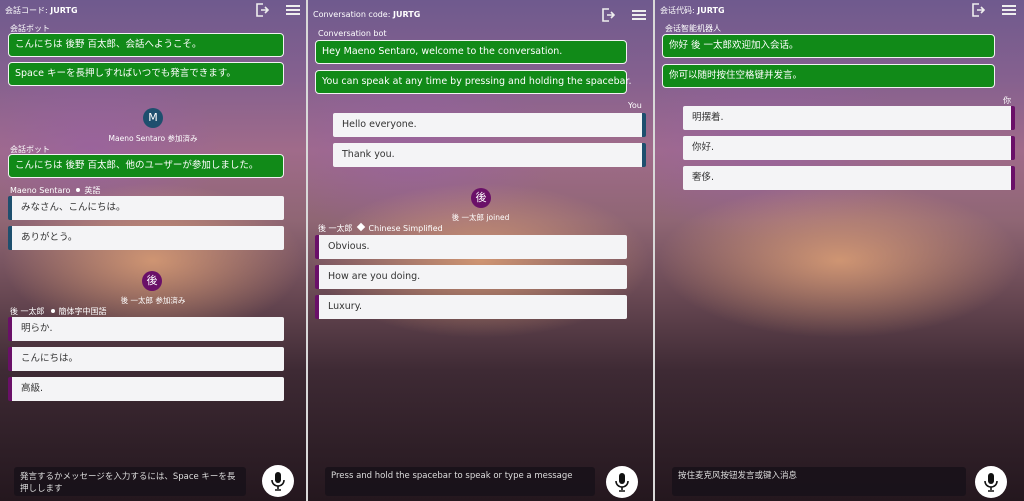  I want to click on list-item: How are you doing., so click(471, 277).